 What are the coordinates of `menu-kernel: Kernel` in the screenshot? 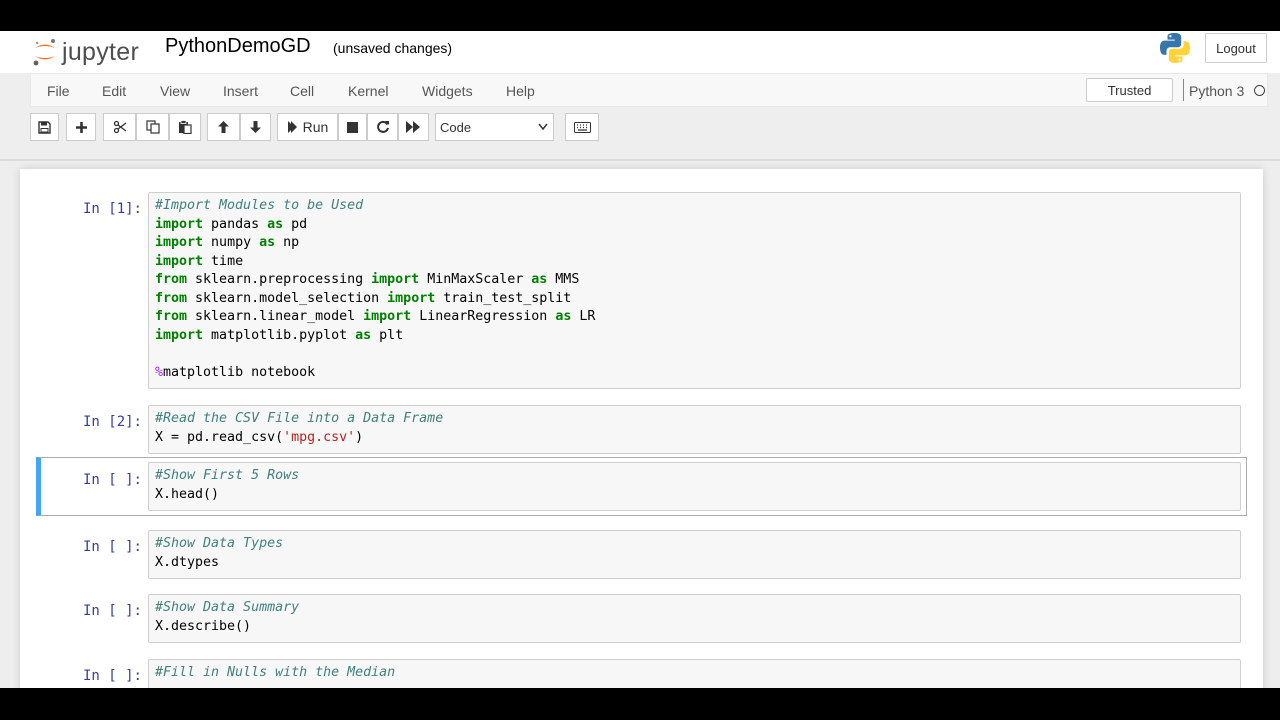 It's located at (368, 91).